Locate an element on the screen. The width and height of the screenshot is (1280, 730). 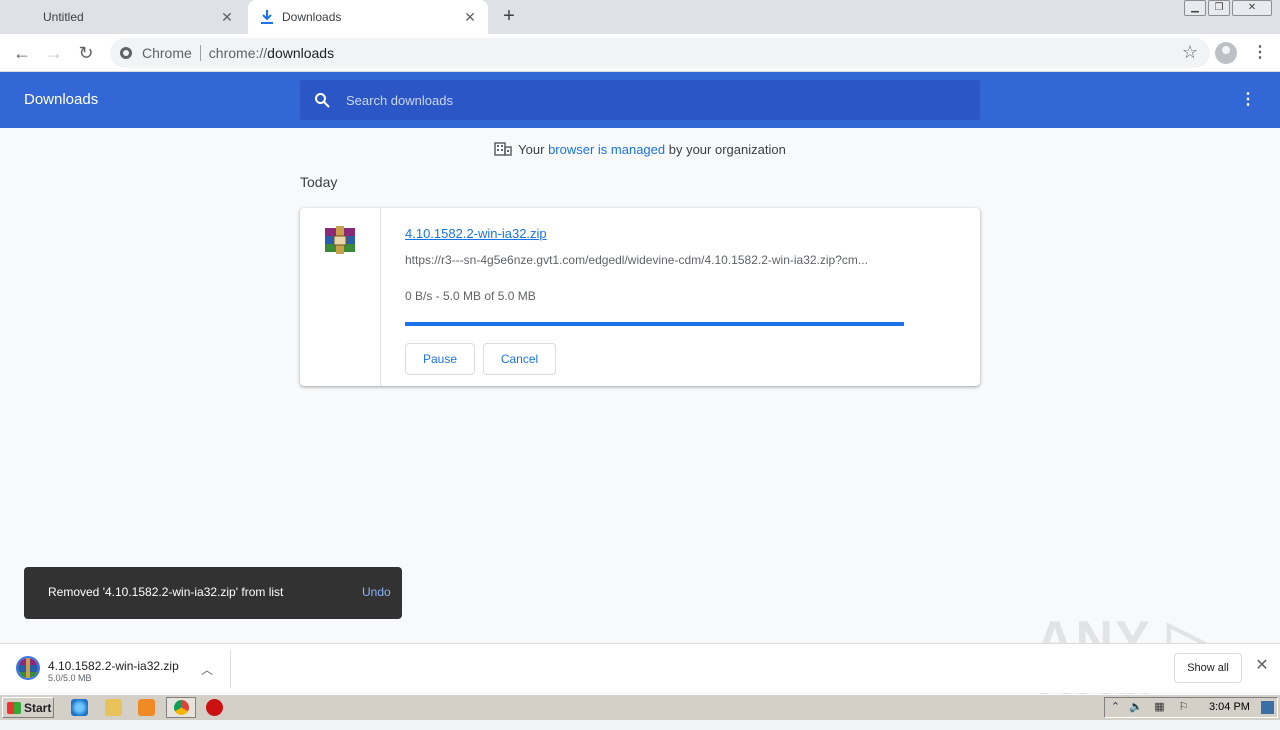
back-icon: ← is located at coordinates (22, 53).